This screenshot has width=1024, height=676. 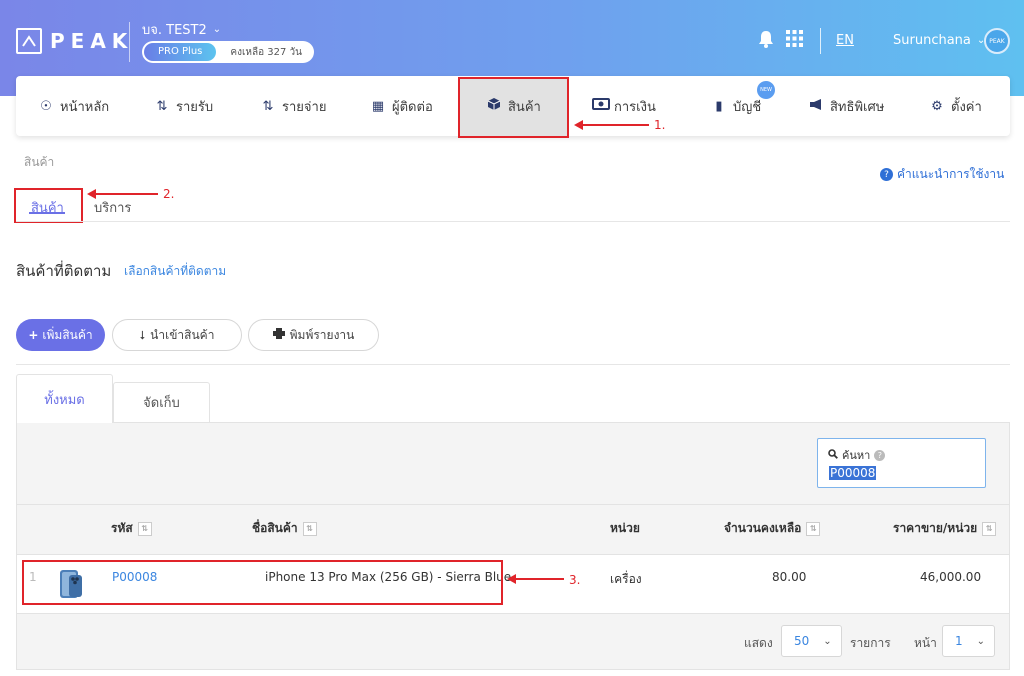 What do you see at coordinates (47, 213) in the screenshot?
I see `tab-active-indicator` at bounding box center [47, 213].